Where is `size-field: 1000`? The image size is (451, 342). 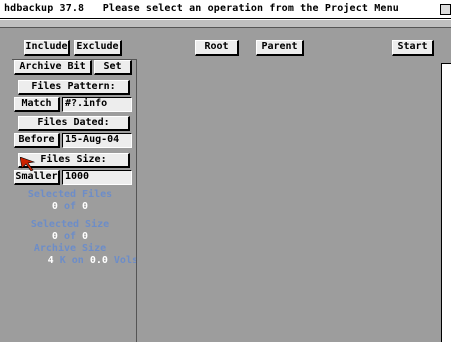 size-field: 1000 is located at coordinates (97, 177).